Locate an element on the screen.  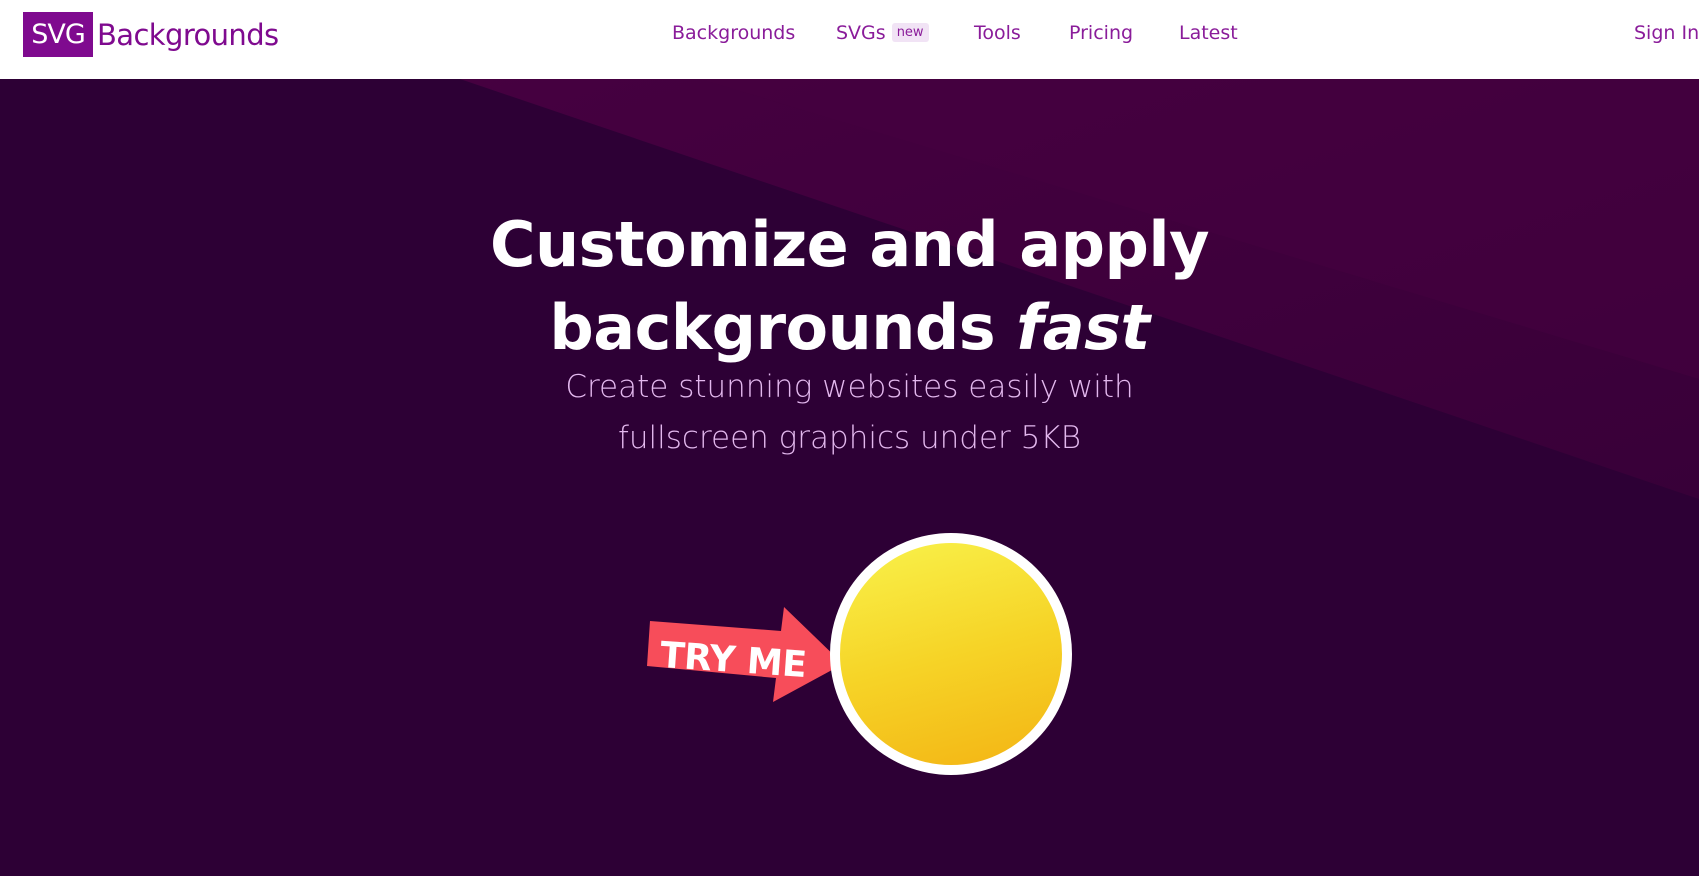
nav-link-backgrounds: Backgrounds is located at coordinates (733, 33).